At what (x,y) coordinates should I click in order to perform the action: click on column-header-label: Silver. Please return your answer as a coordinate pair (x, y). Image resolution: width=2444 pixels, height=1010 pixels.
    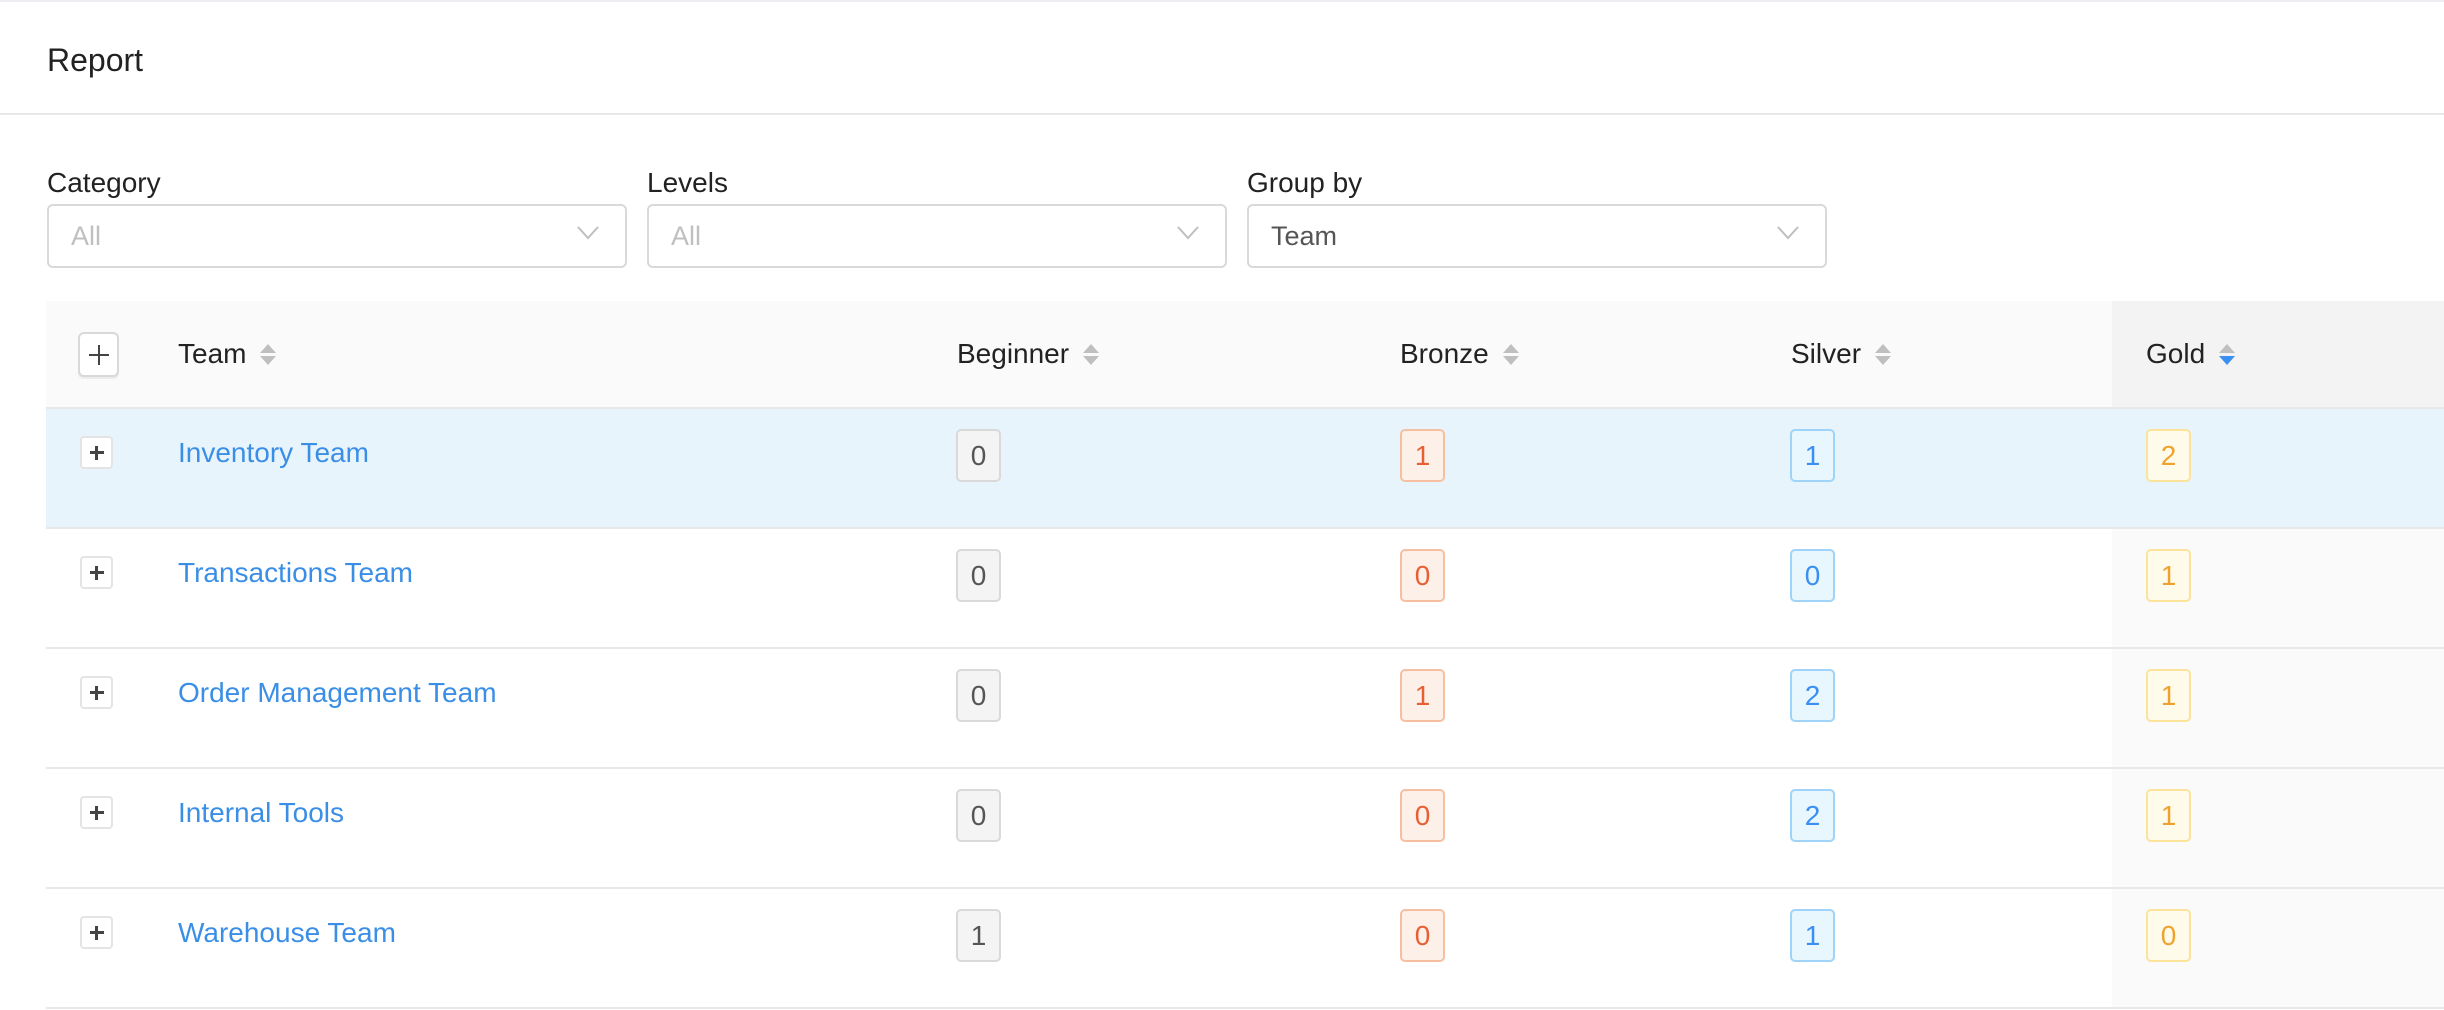
    Looking at the image, I should click on (1826, 353).